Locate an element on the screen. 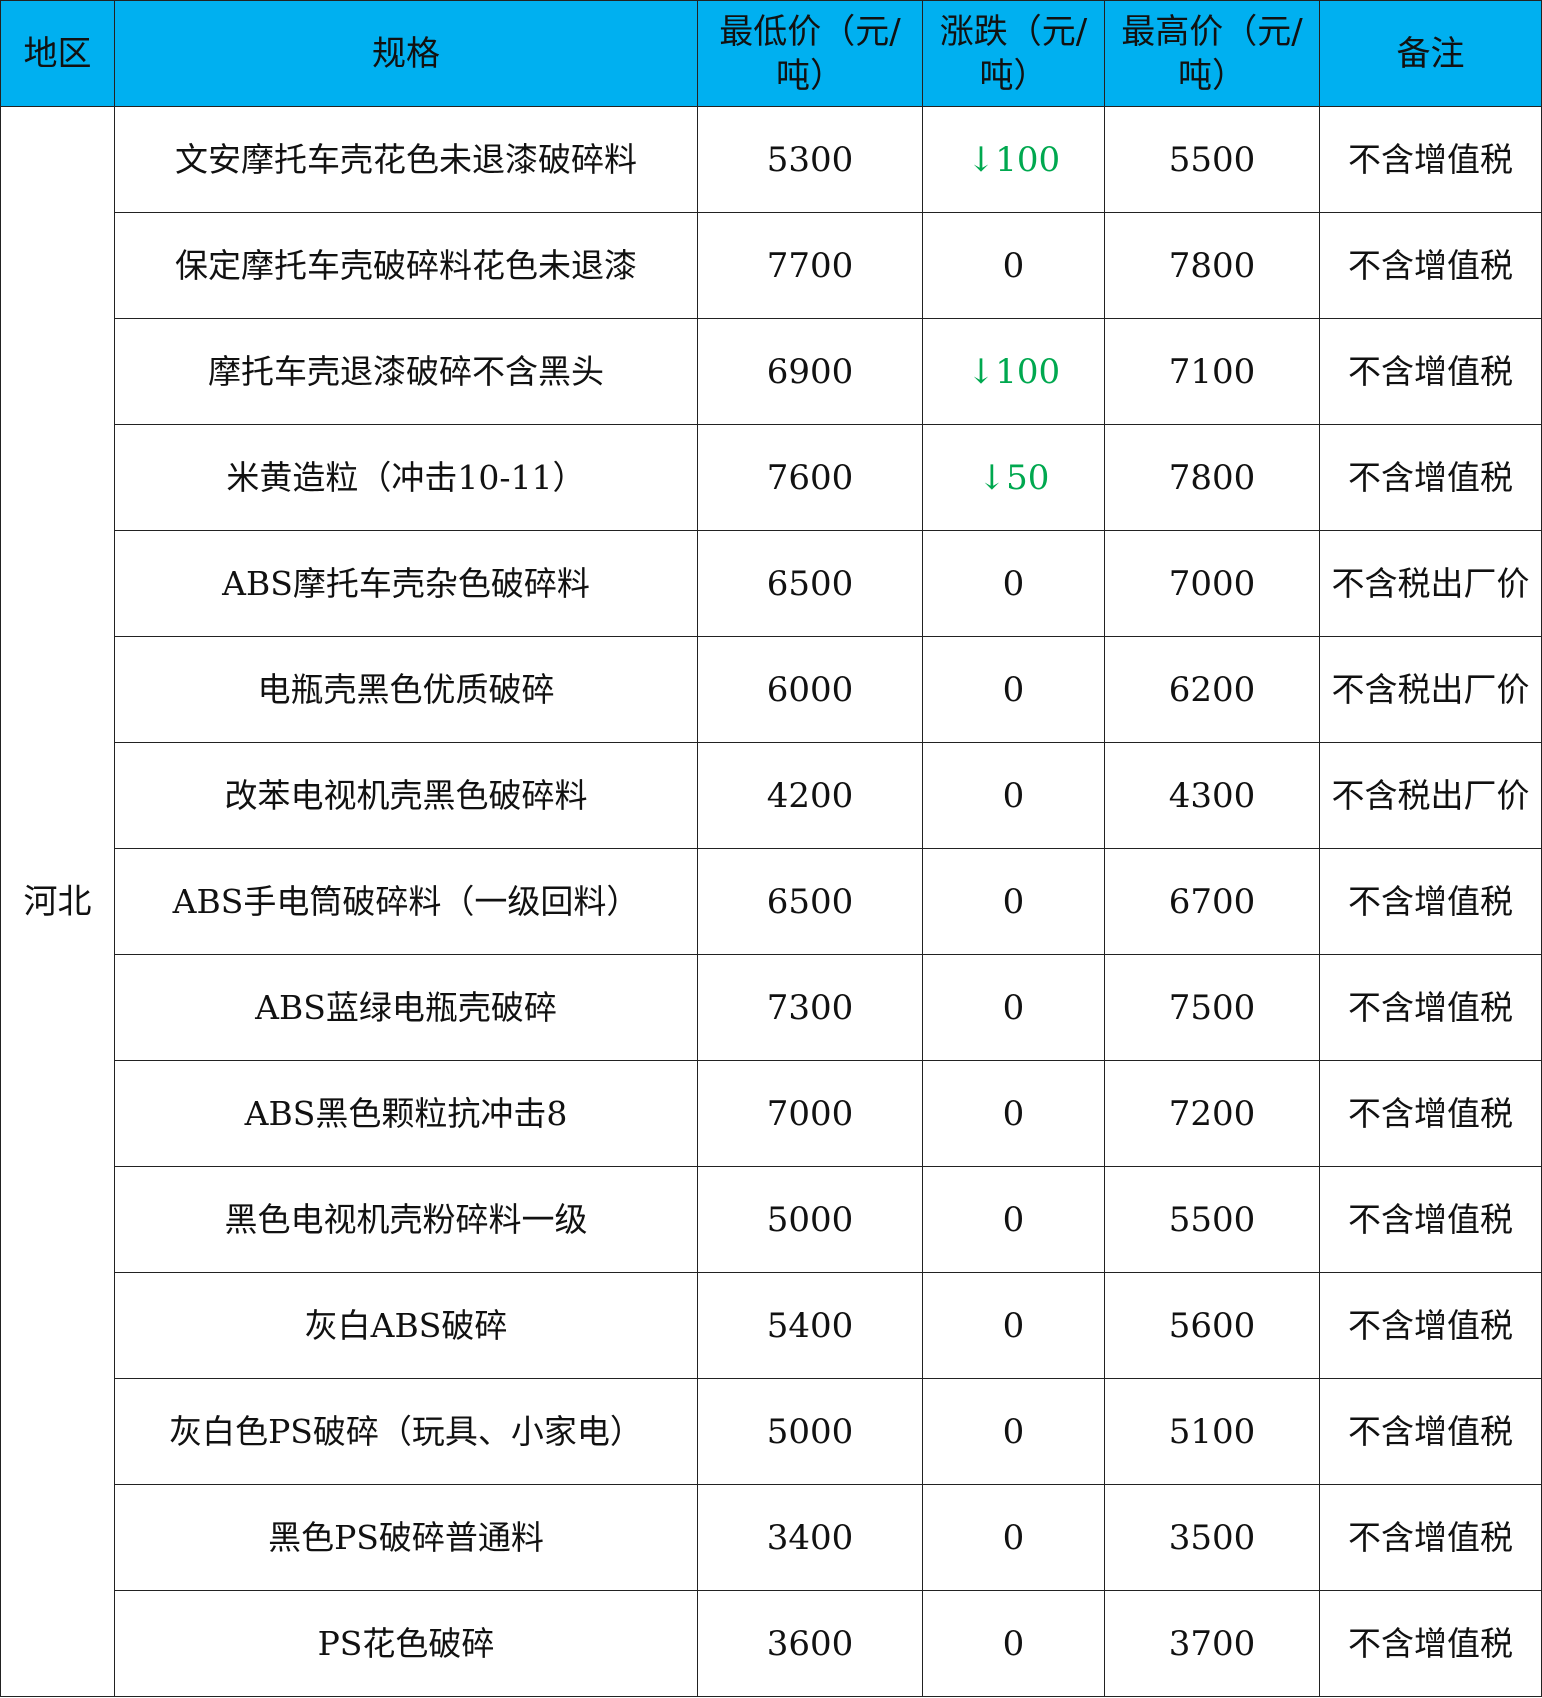 The height and width of the screenshot is (1698, 1542). max-price-cell: 6700 is located at coordinates (1212, 901).